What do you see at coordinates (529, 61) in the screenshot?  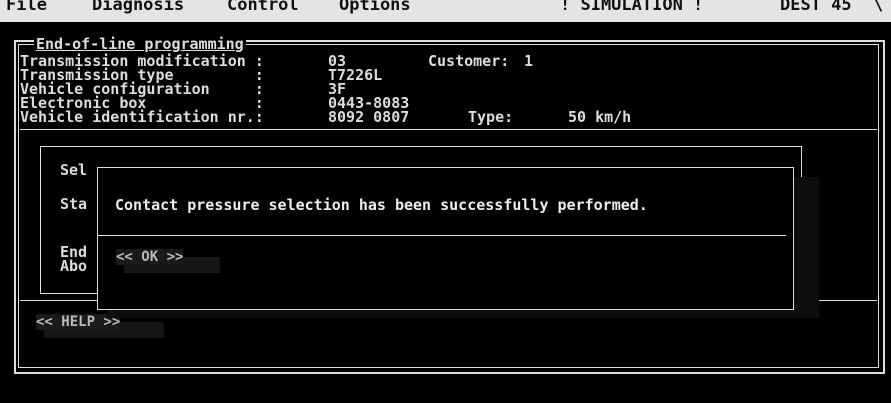 I see `customer-value: 1` at bounding box center [529, 61].